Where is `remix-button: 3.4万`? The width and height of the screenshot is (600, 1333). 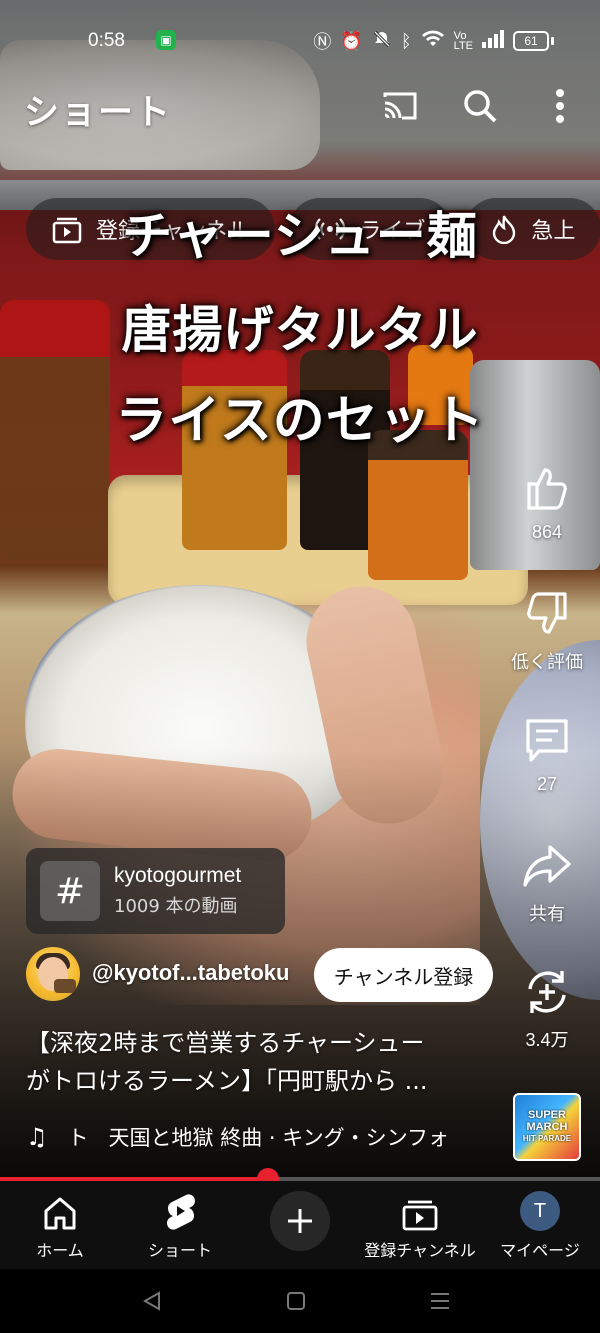 remix-button: 3.4万 is located at coordinates (547, 1008).